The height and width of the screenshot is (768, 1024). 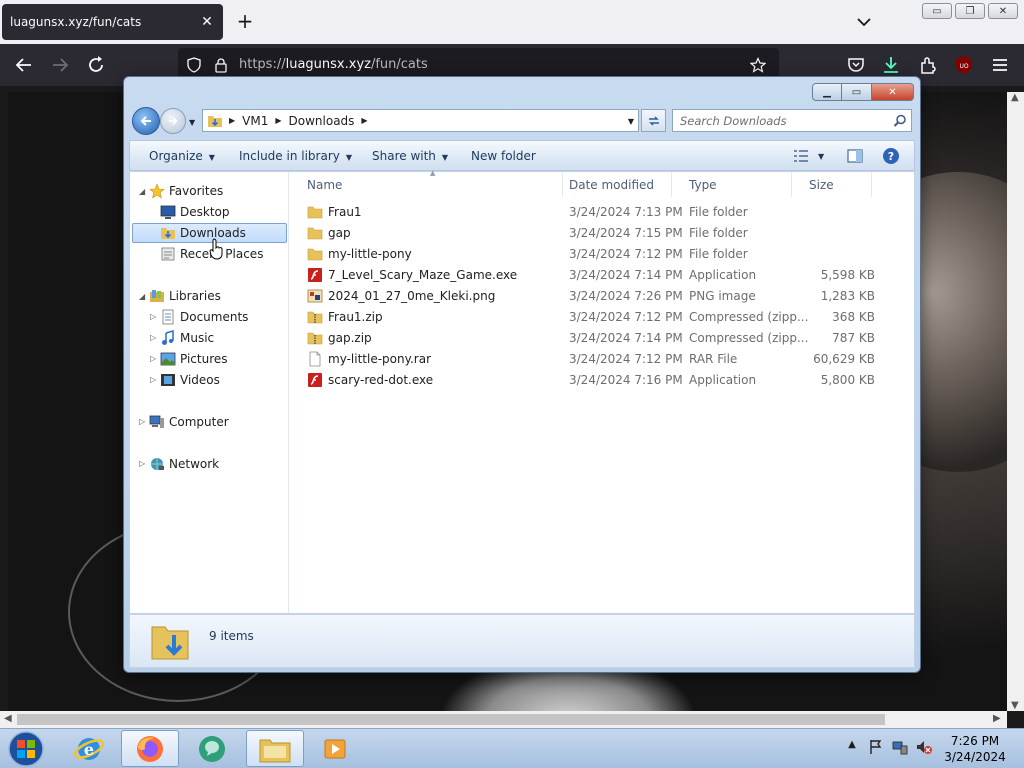 I want to click on chevron-down-icon: ▼, so click(x=349, y=157).